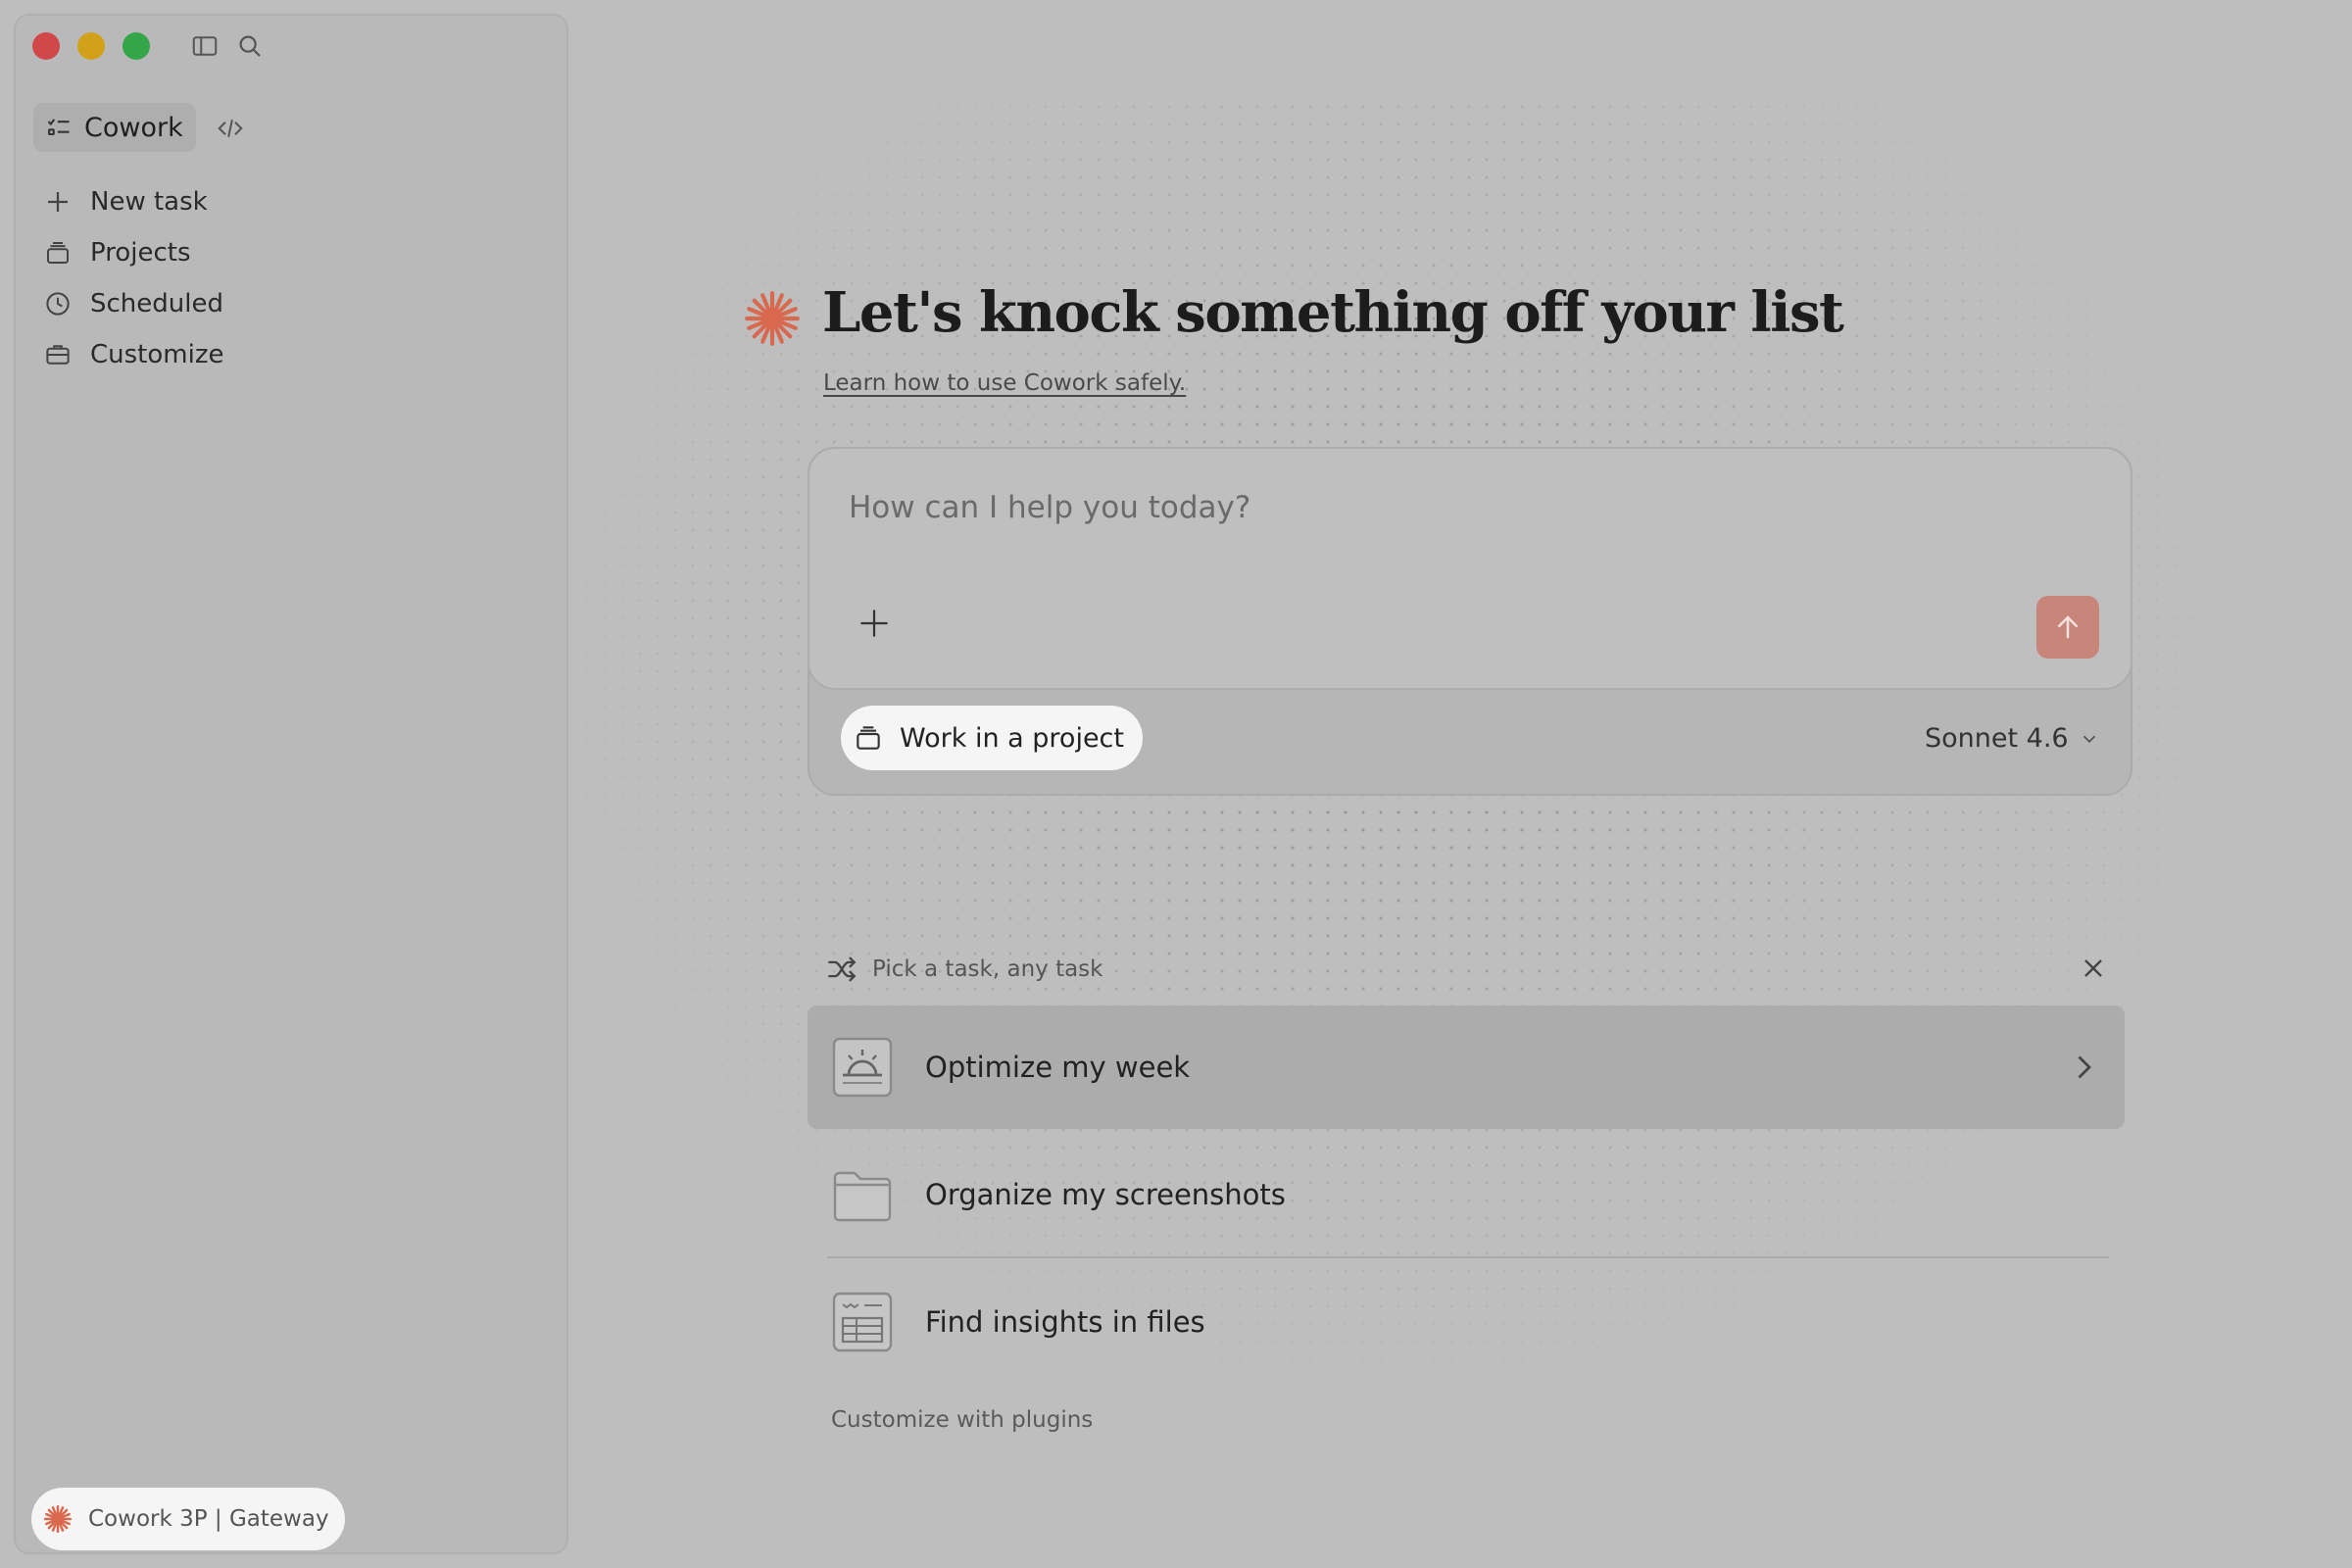 Image resolution: width=2352 pixels, height=1568 pixels. I want to click on prompt-input, so click(1388, 507).